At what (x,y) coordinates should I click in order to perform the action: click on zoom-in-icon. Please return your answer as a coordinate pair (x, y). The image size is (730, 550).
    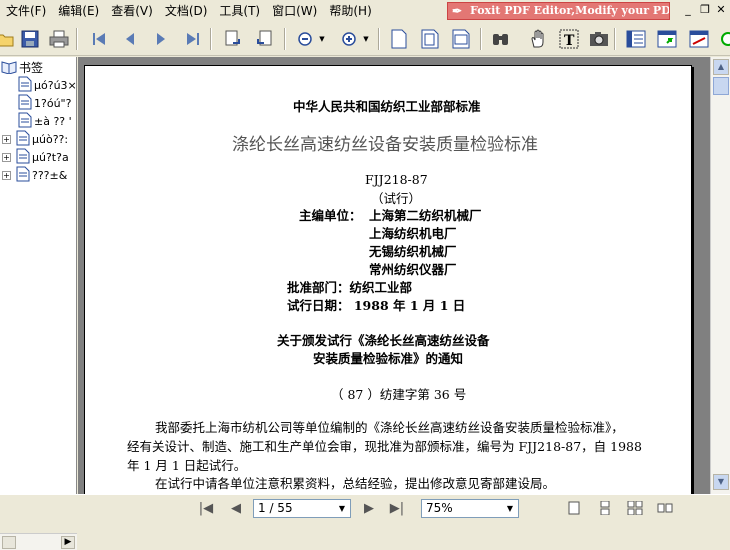
    Looking at the image, I should click on (349, 39).